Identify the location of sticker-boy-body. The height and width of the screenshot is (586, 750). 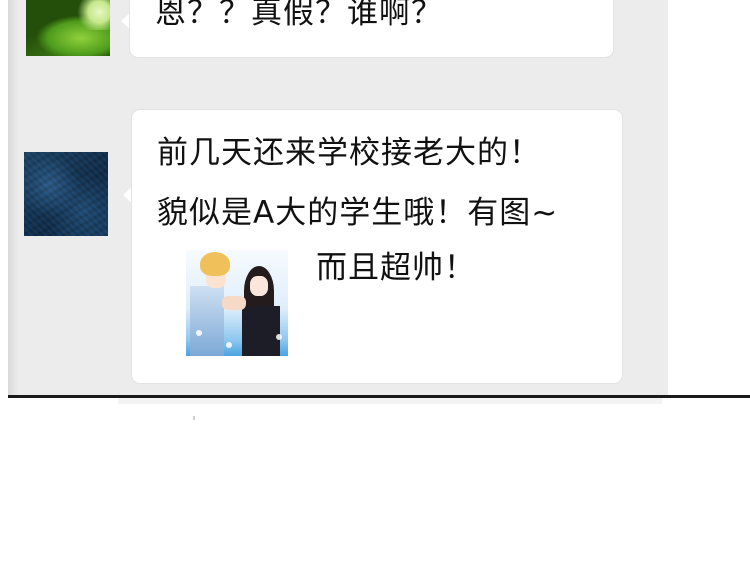
(207, 321).